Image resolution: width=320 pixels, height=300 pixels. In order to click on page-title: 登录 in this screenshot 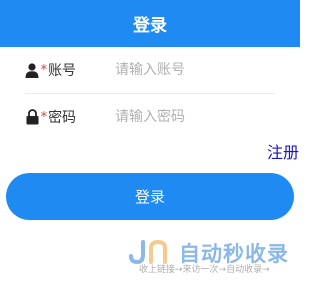, I will do `click(150, 26)`.